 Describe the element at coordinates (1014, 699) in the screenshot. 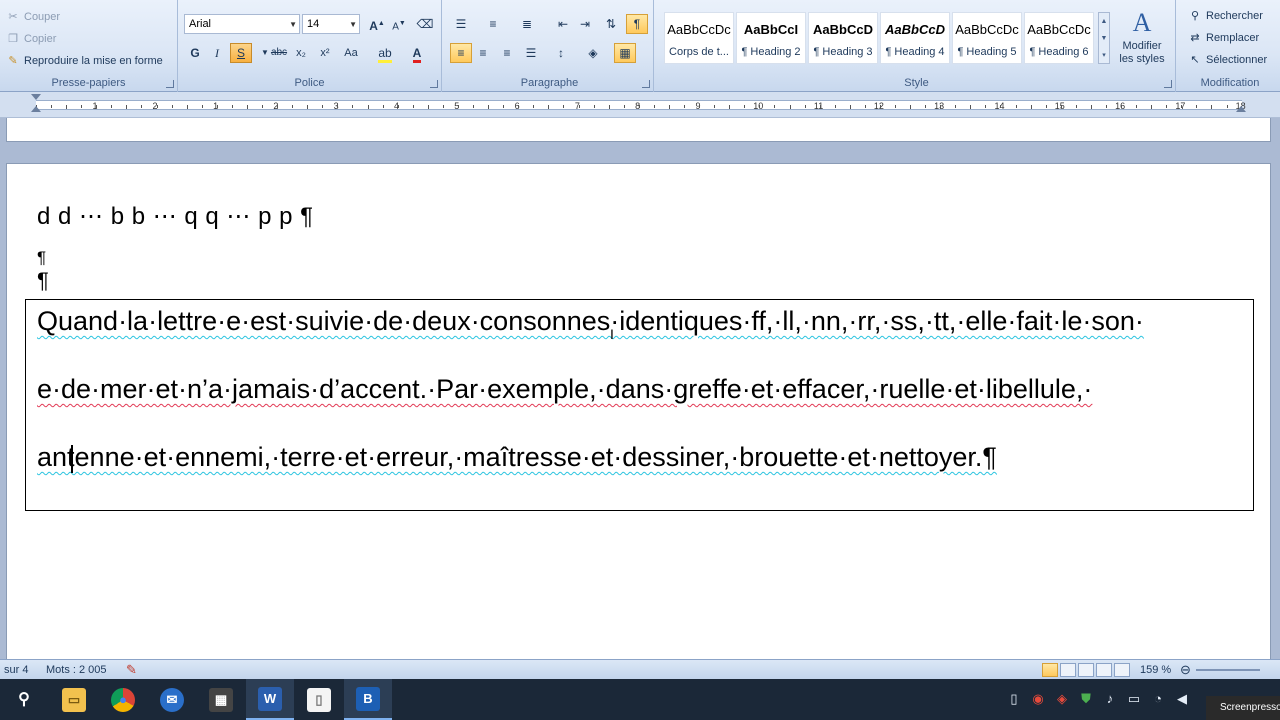

I see `usb-icon: ▯` at that location.